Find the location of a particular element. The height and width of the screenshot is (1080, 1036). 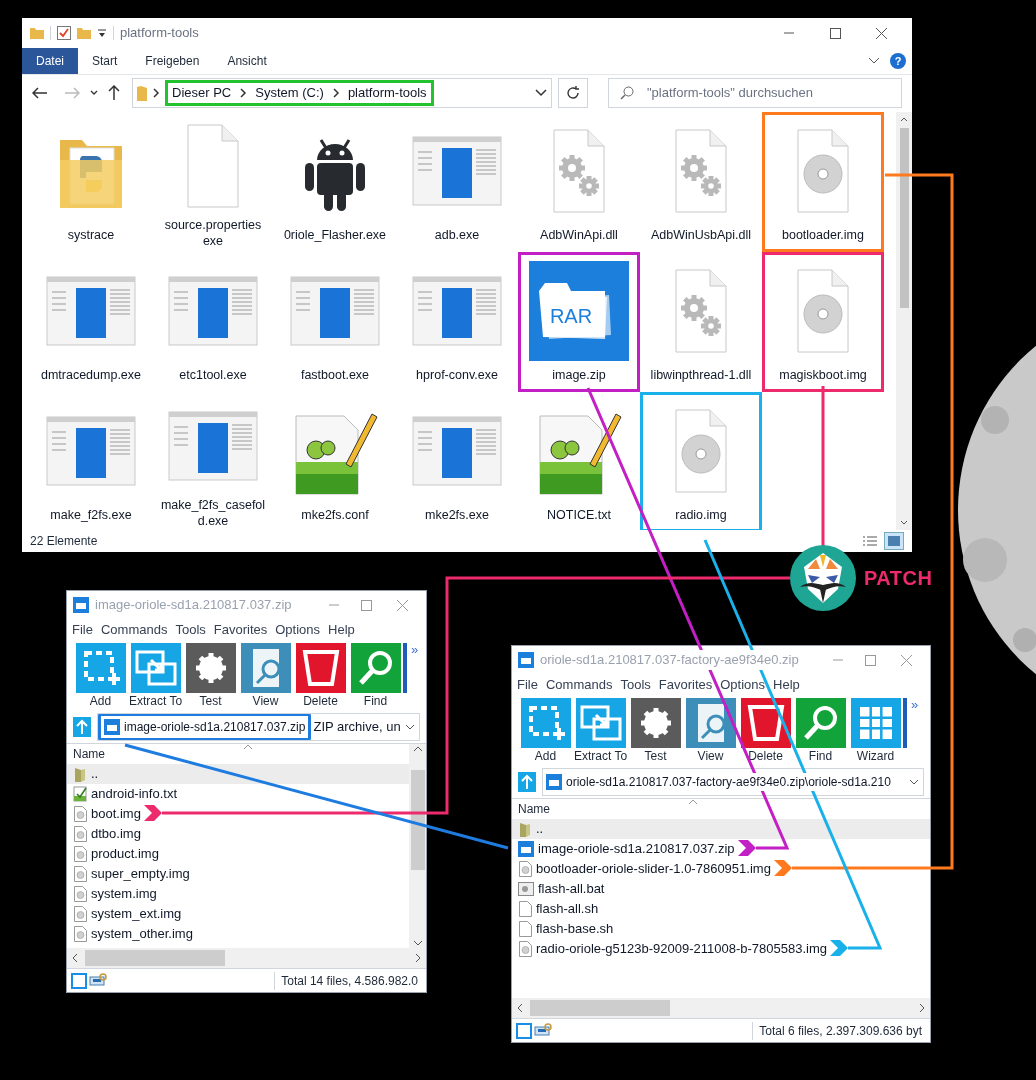

archive-entry-row: android-info.txt is located at coordinates (238, 794).